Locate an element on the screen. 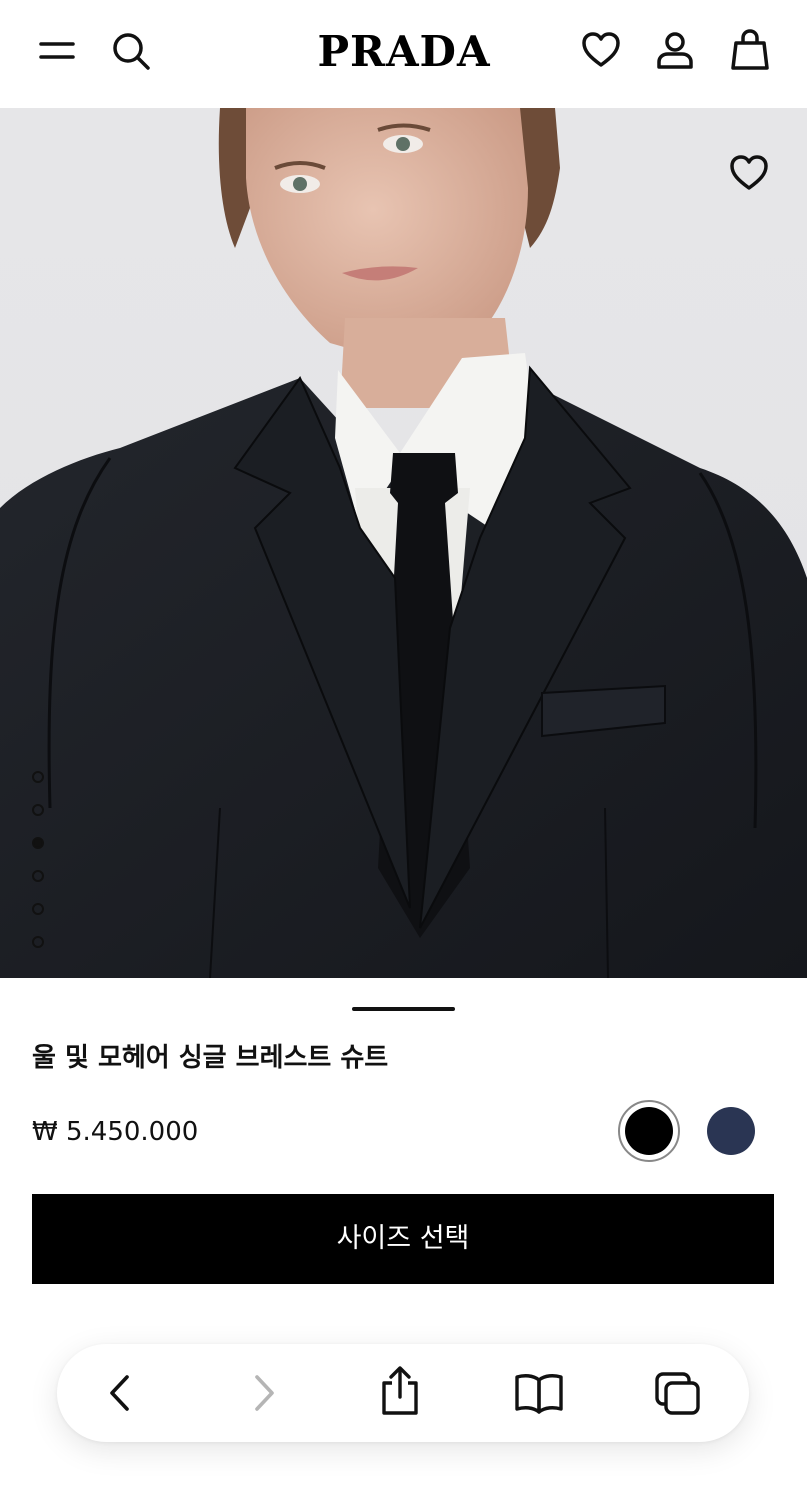 The image size is (807, 1500). product-price: ₩ 5.450.000 is located at coordinates (115, 1132).